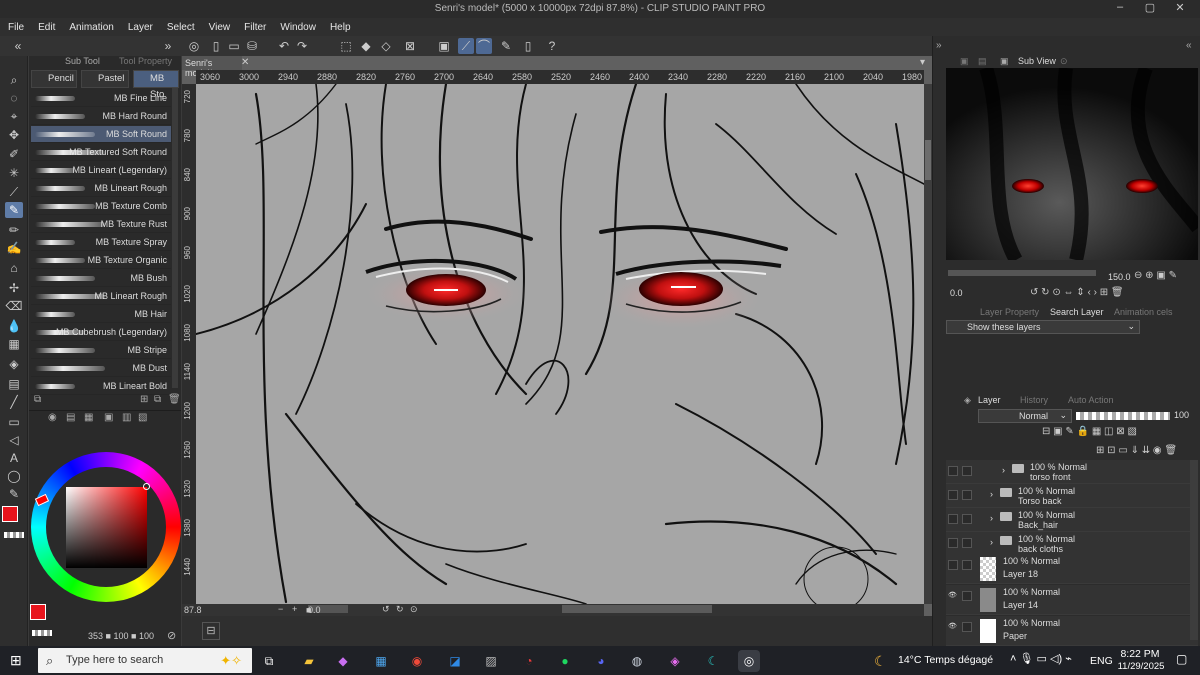 The width and height of the screenshot is (1200, 675). Describe the element at coordinates (1104, 292) in the screenshot. I see `subview-import-icon: ⊞` at that location.